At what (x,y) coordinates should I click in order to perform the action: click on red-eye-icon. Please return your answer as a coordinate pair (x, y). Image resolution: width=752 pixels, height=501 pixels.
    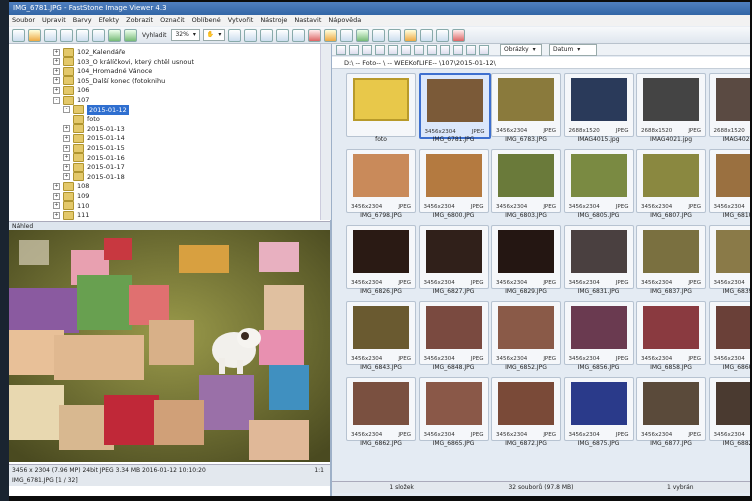
    Looking at the image, I should click on (315, 35).